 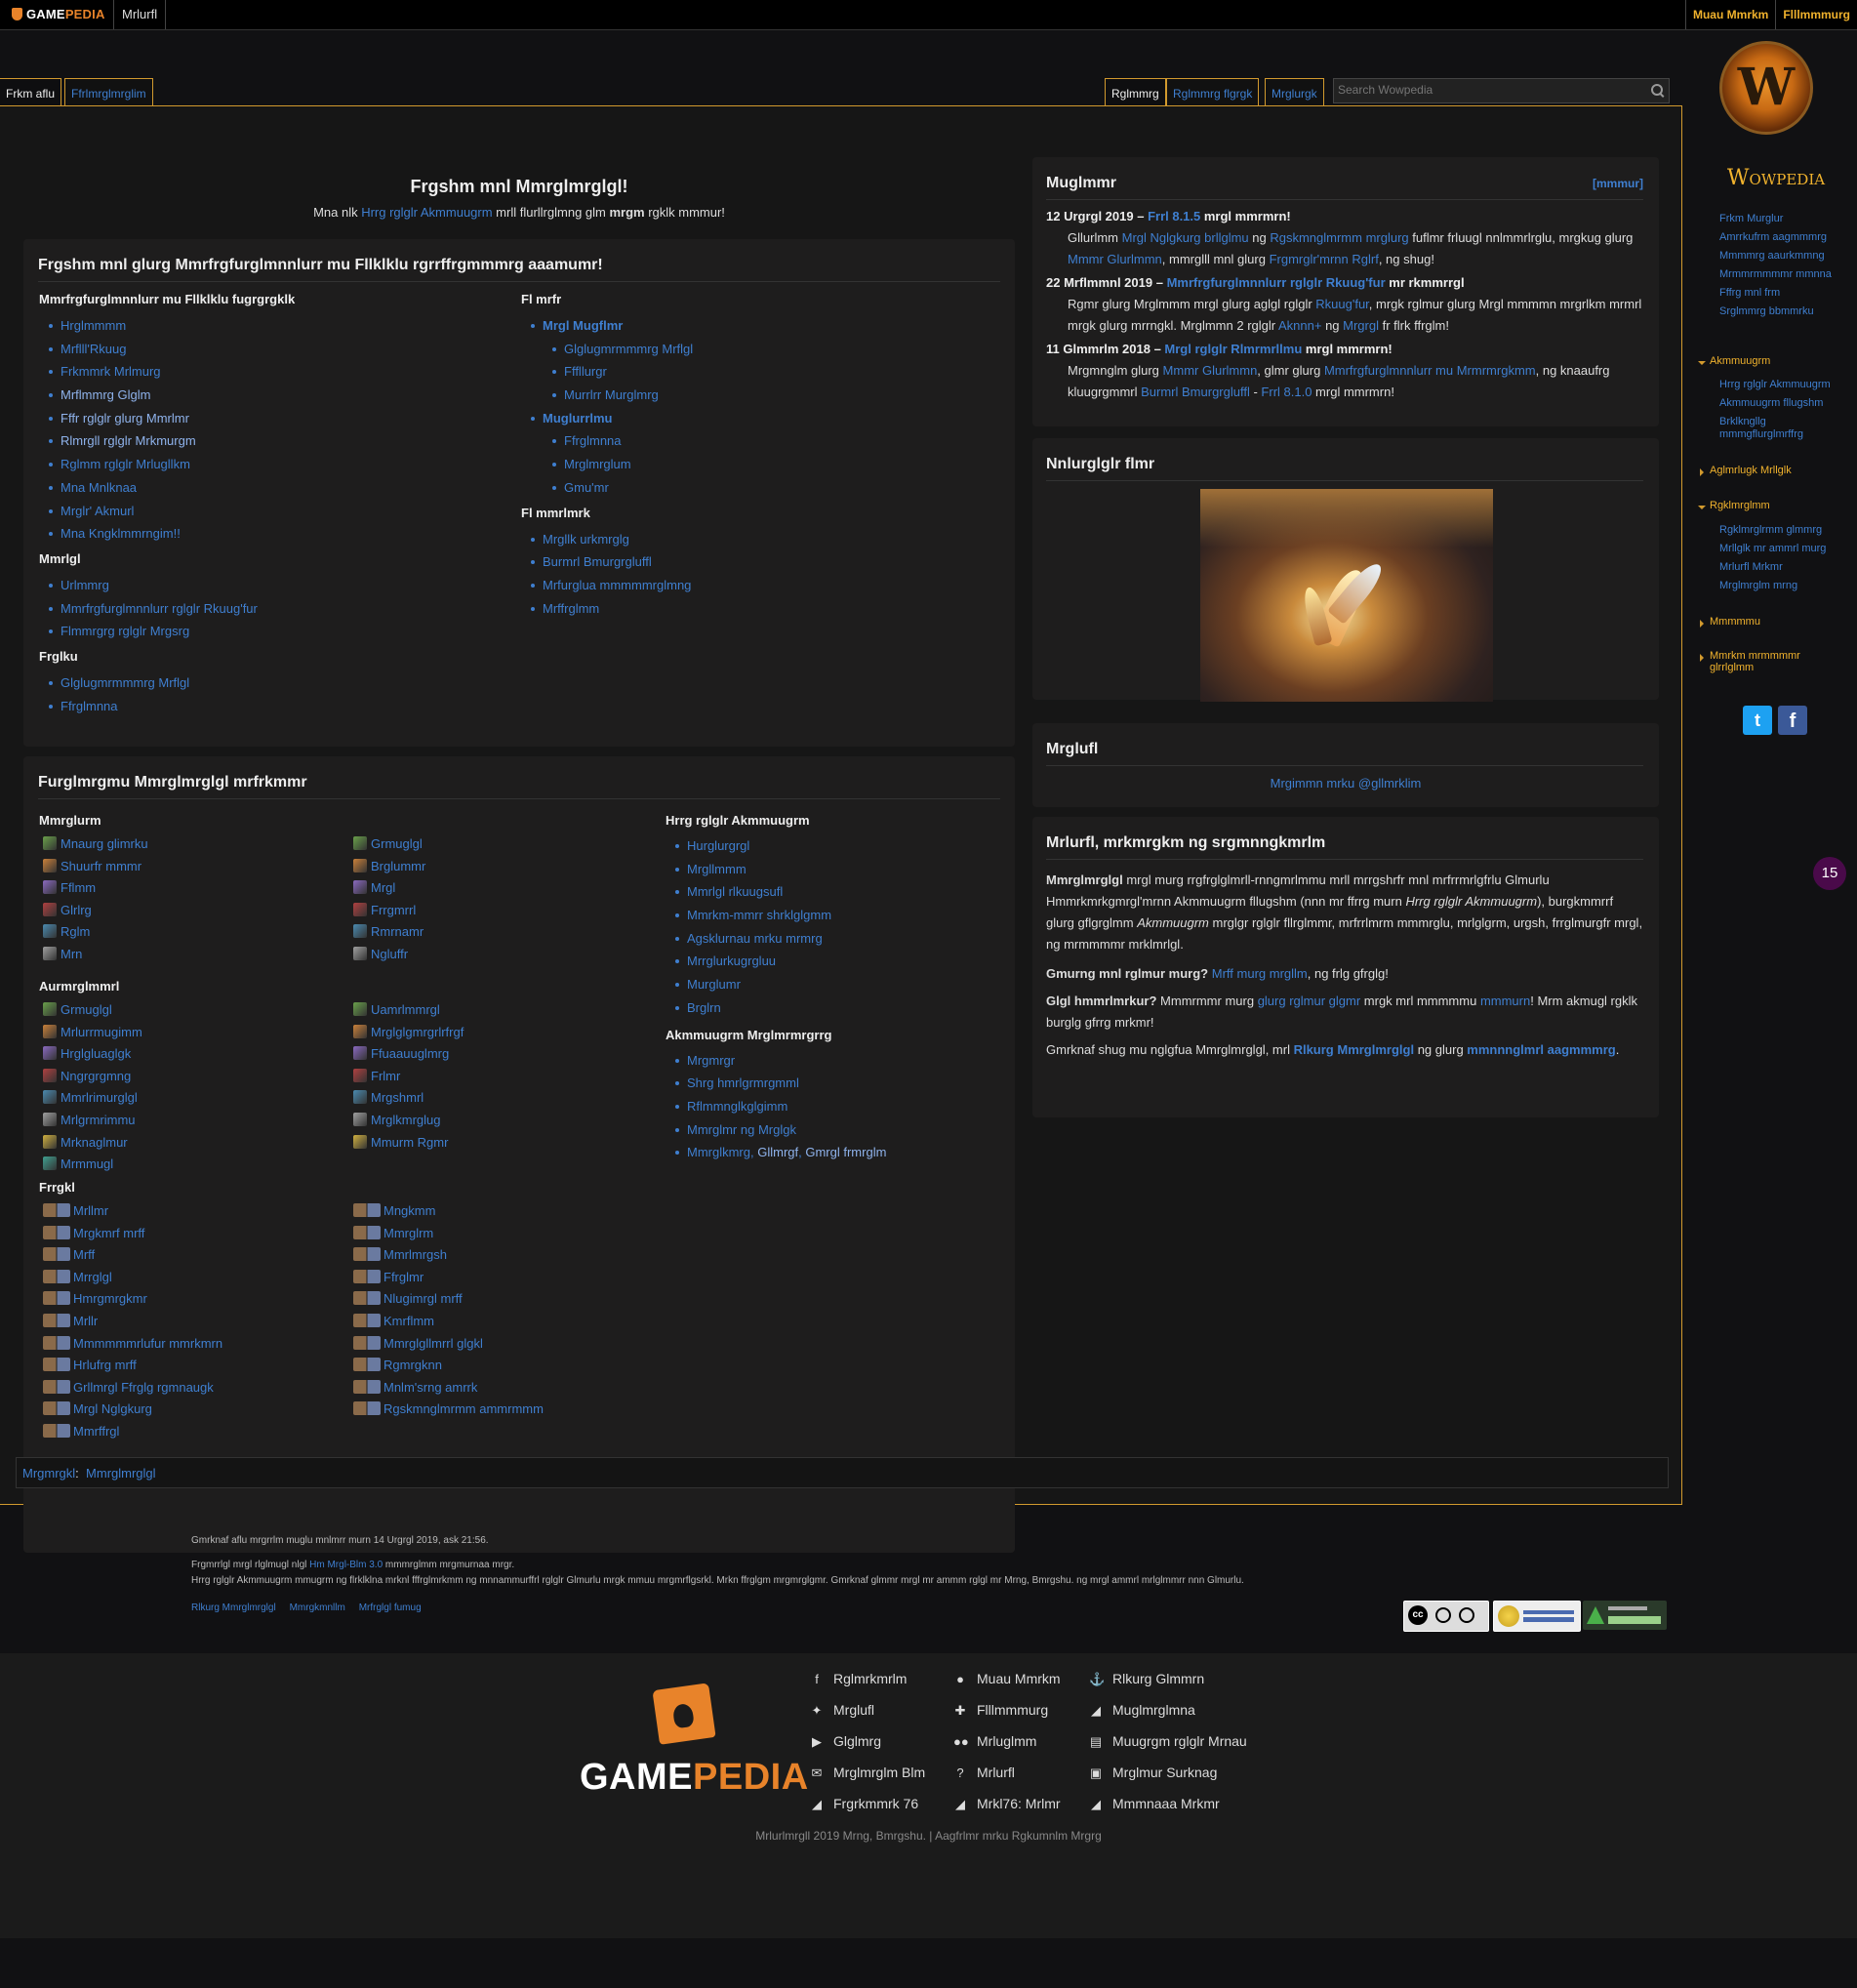 I want to click on profession-link: Mrlurrmugimm, so click(x=92, y=1033).